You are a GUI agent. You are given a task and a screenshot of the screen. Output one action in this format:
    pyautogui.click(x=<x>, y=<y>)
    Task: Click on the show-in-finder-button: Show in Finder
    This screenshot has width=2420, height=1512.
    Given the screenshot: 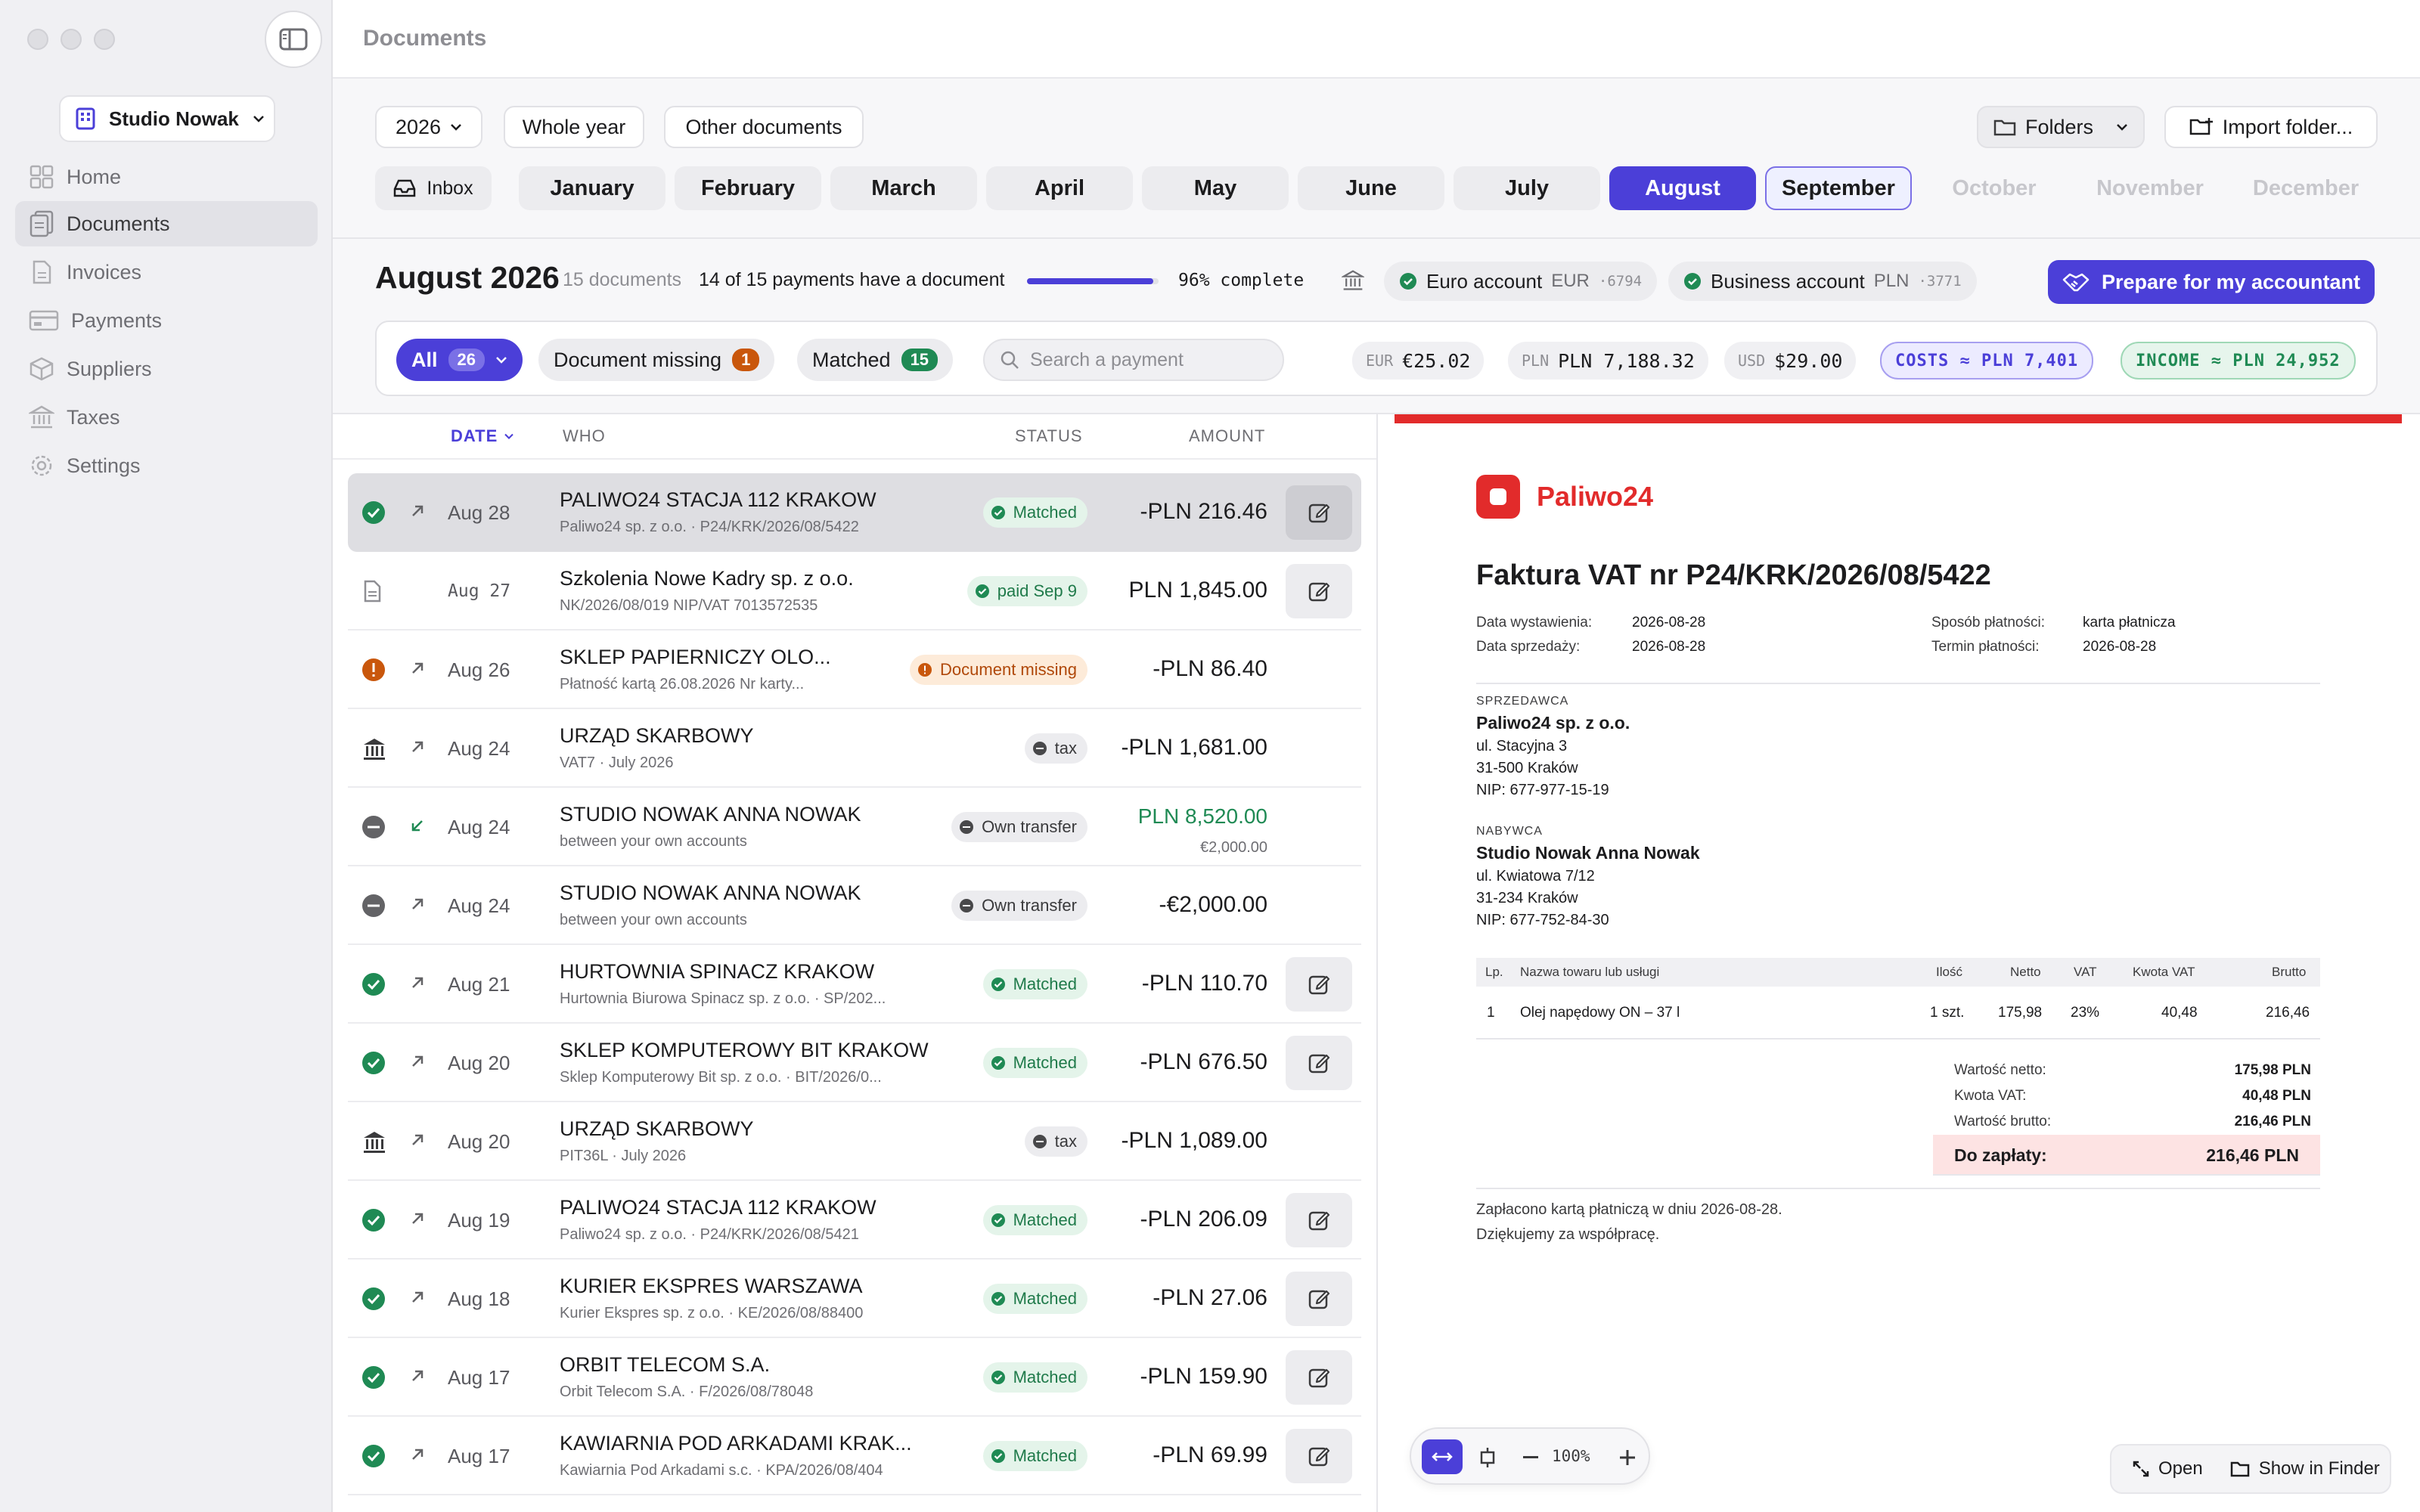 What is the action you would take?
    pyautogui.click(x=2305, y=1468)
    